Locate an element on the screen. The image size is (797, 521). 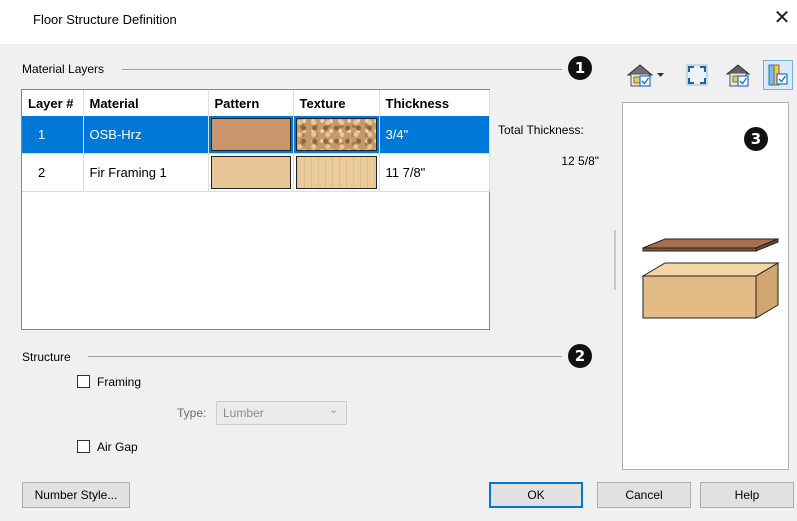
framing-checkbox is located at coordinates (83, 381).